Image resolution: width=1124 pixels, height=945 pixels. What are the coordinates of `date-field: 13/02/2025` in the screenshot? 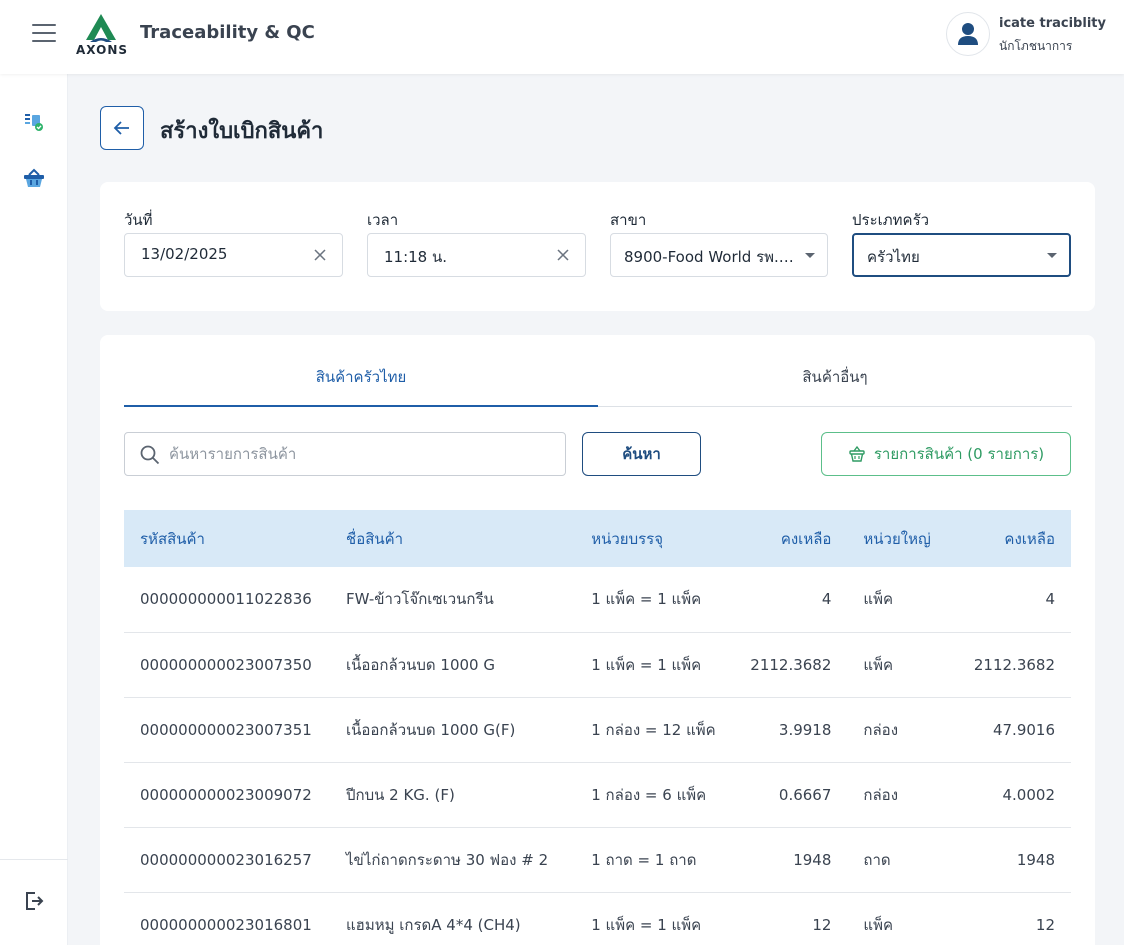 It's located at (233, 255).